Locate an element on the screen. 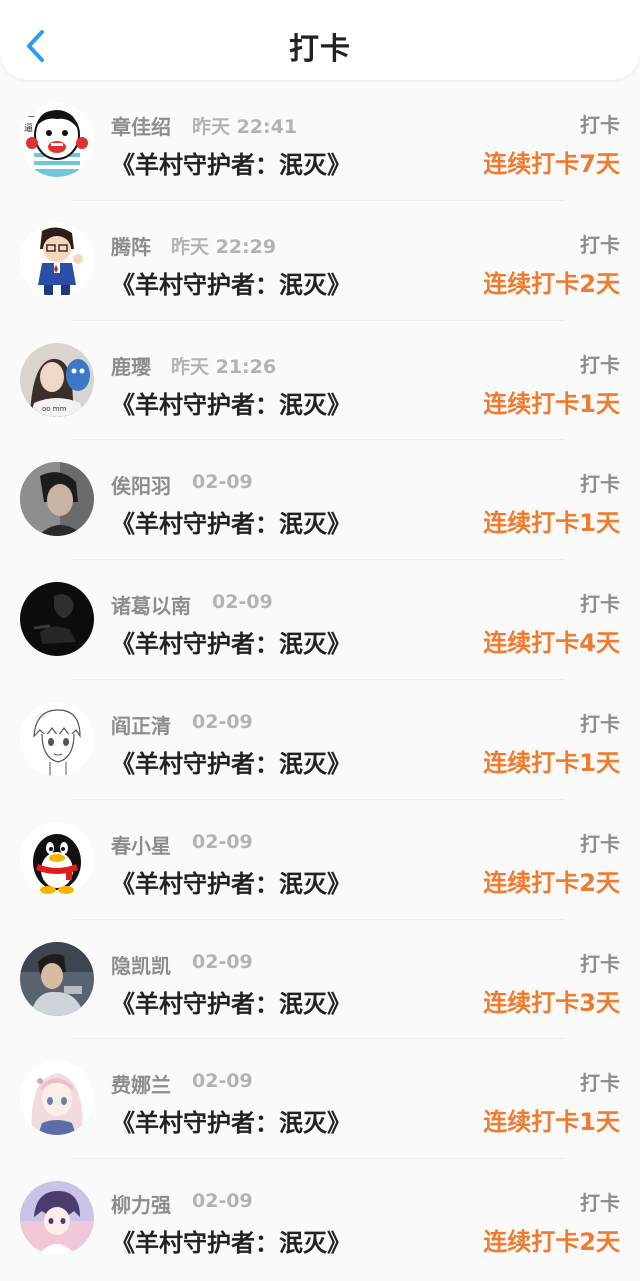 The width and height of the screenshot is (640, 1281). dark-photo-avatar is located at coordinates (57, 619).